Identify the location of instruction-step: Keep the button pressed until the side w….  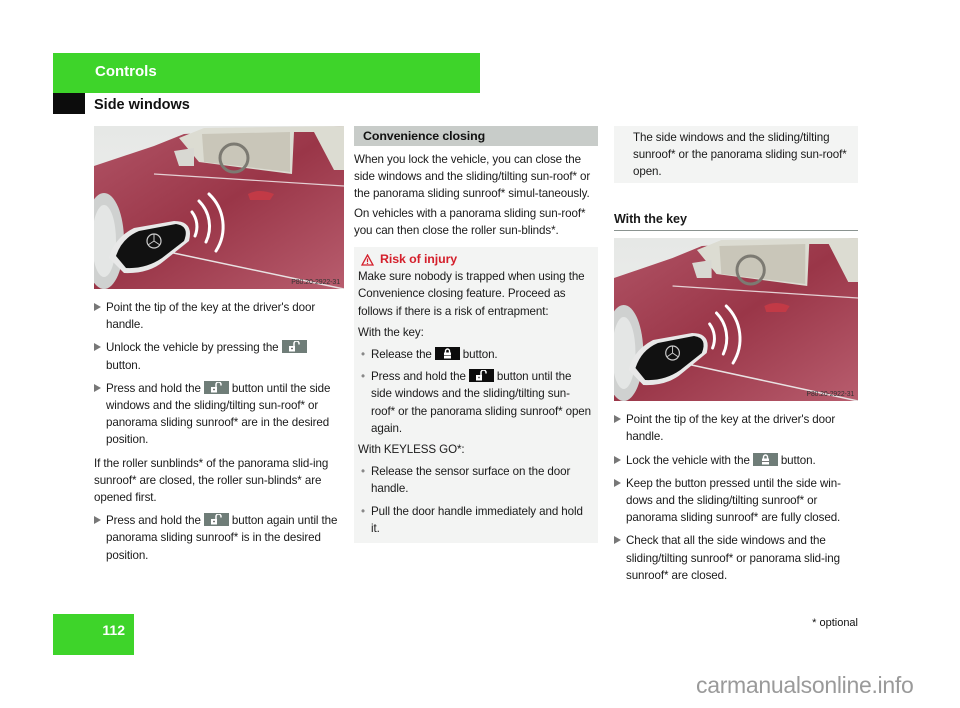
(736, 501).